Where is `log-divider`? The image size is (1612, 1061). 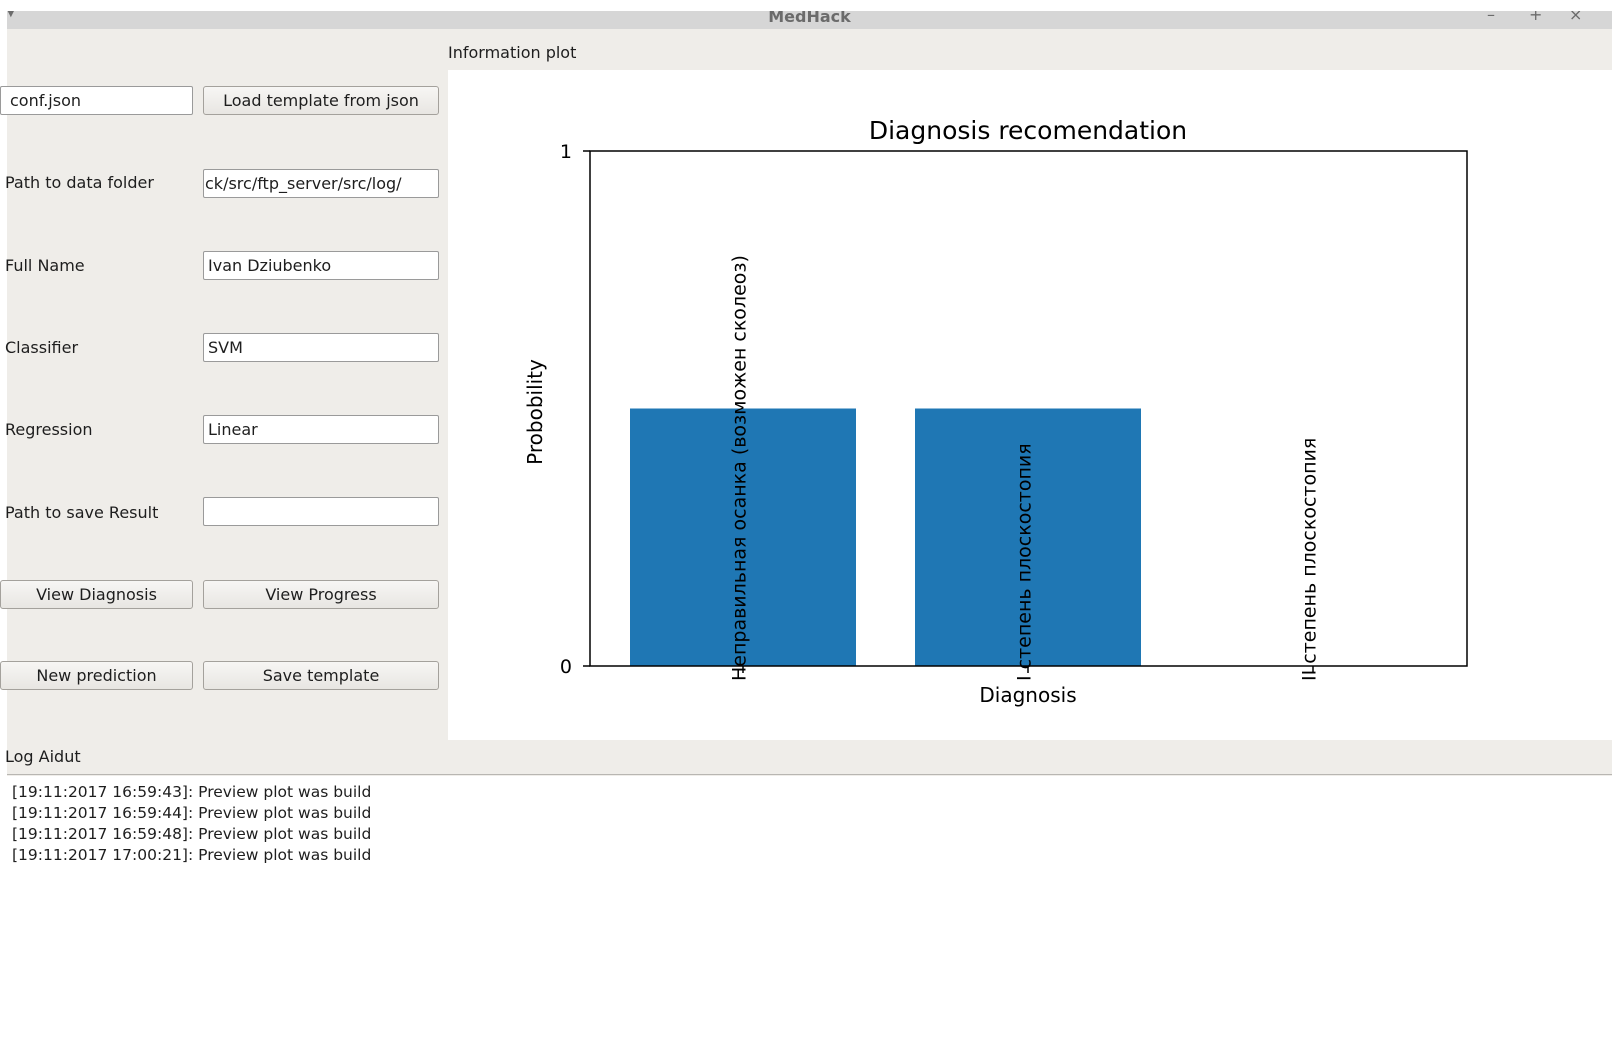 log-divider is located at coordinates (809, 774).